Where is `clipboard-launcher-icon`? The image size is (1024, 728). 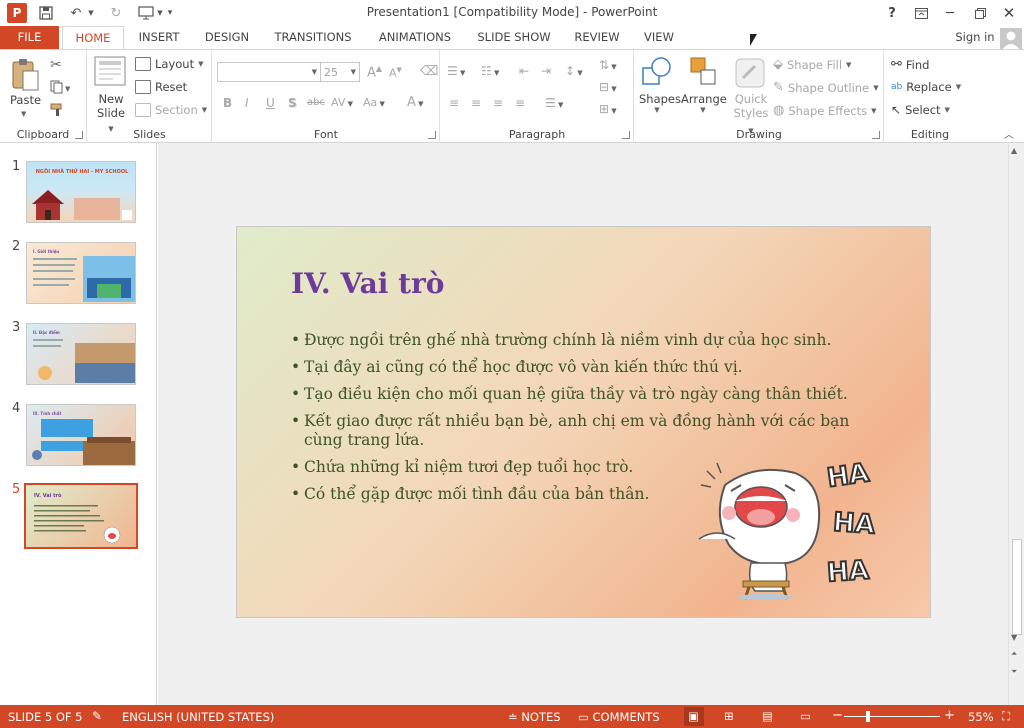 clipboard-launcher-icon is located at coordinates (79, 135).